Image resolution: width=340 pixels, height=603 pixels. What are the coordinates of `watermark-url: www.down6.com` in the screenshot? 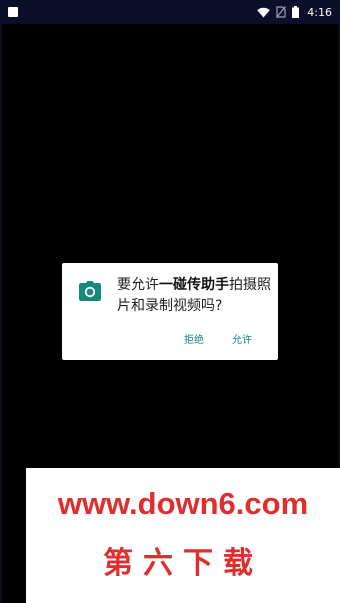 It's located at (183, 503).